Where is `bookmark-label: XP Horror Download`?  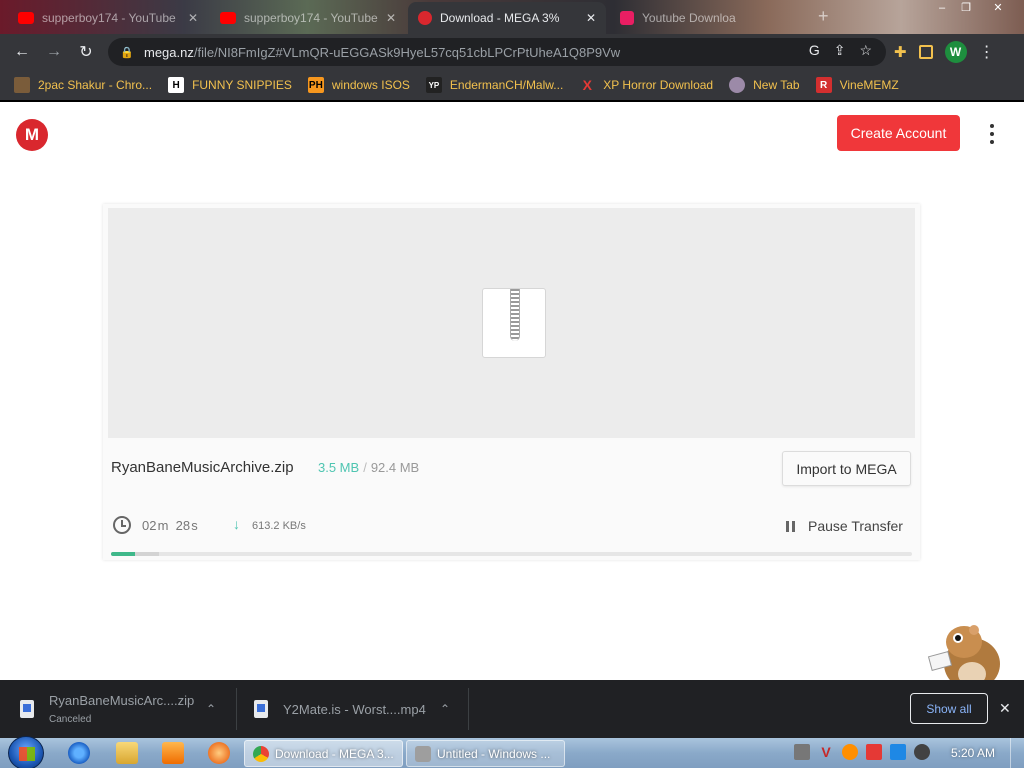 bookmark-label: XP Horror Download is located at coordinates (658, 85).